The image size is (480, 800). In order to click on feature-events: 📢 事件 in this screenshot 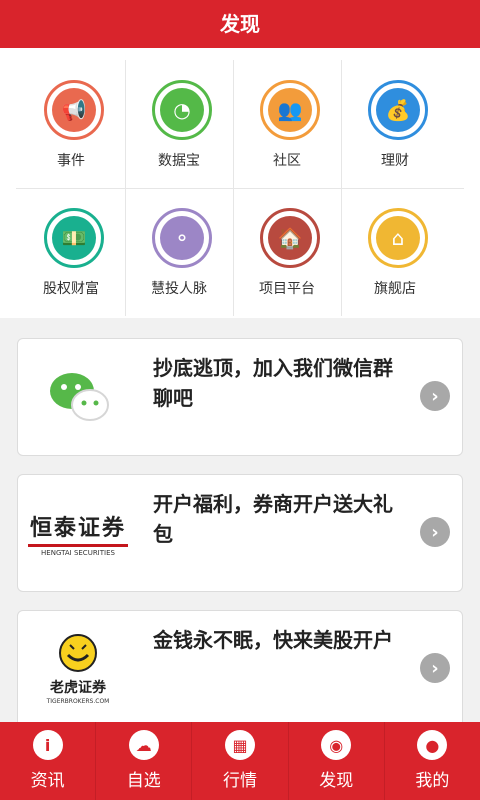, I will do `click(71, 124)`.